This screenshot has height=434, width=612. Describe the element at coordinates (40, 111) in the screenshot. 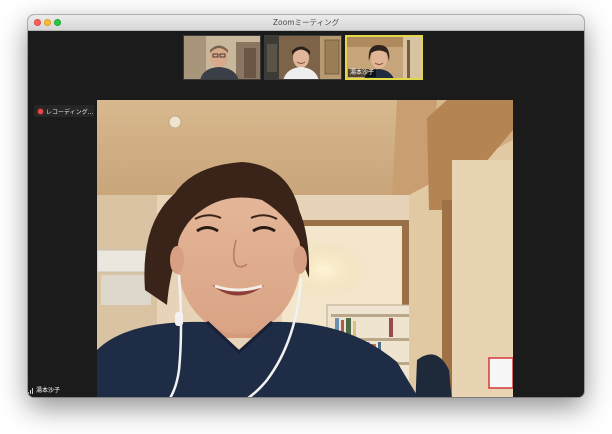

I see `record-icon` at that location.